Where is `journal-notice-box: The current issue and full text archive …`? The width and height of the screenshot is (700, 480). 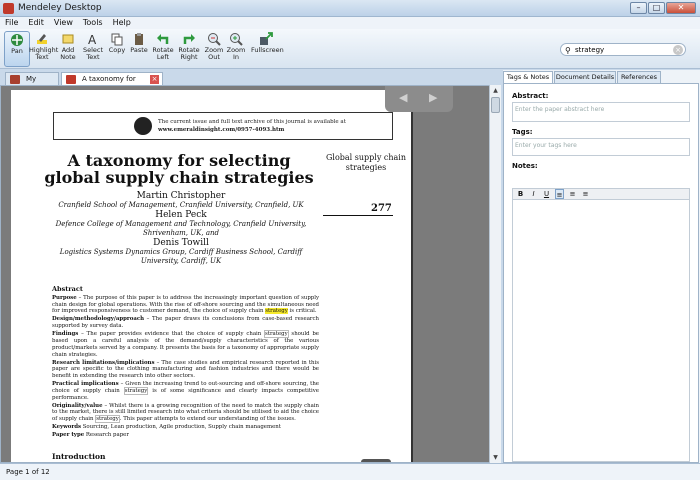
journal-notice-box: The current issue and full text archive … is located at coordinates (223, 126).